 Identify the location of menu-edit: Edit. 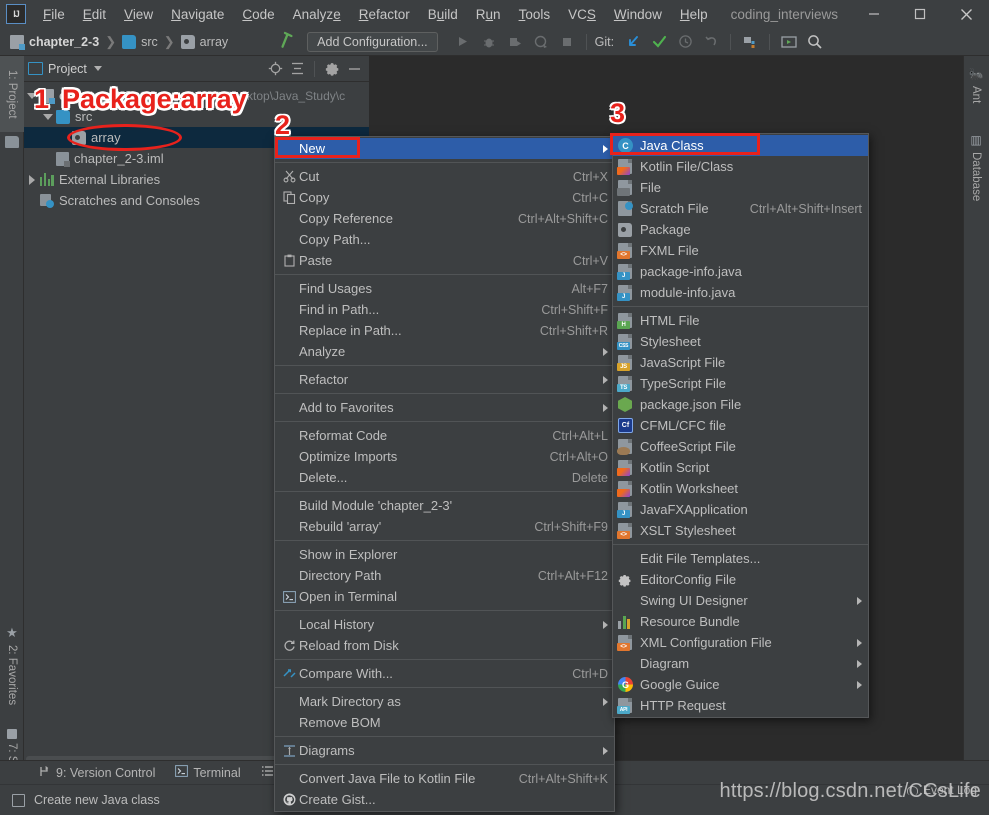
(94, 14).